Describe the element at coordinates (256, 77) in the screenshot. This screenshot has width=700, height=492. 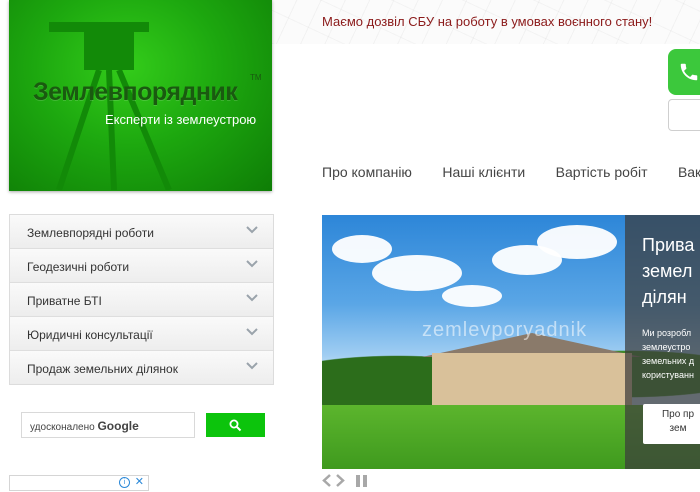
I see `logo-trademark: TM` at that location.